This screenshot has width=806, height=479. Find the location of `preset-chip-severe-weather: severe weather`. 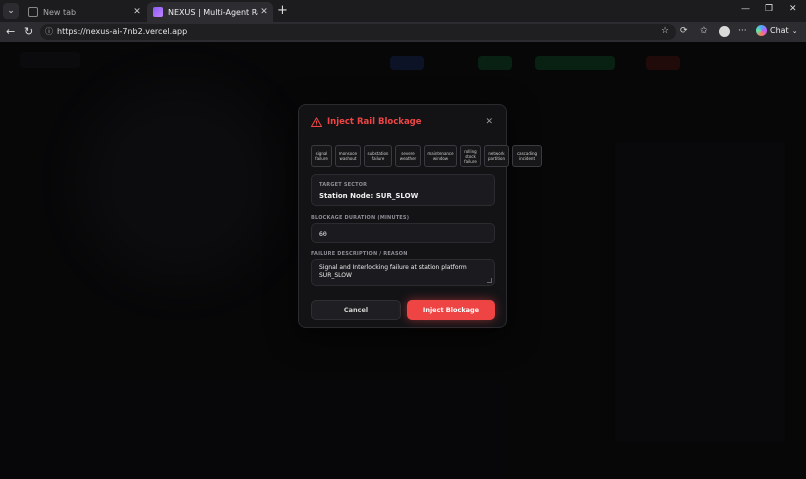

preset-chip-severe-weather: severe weather is located at coordinates (408, 156).